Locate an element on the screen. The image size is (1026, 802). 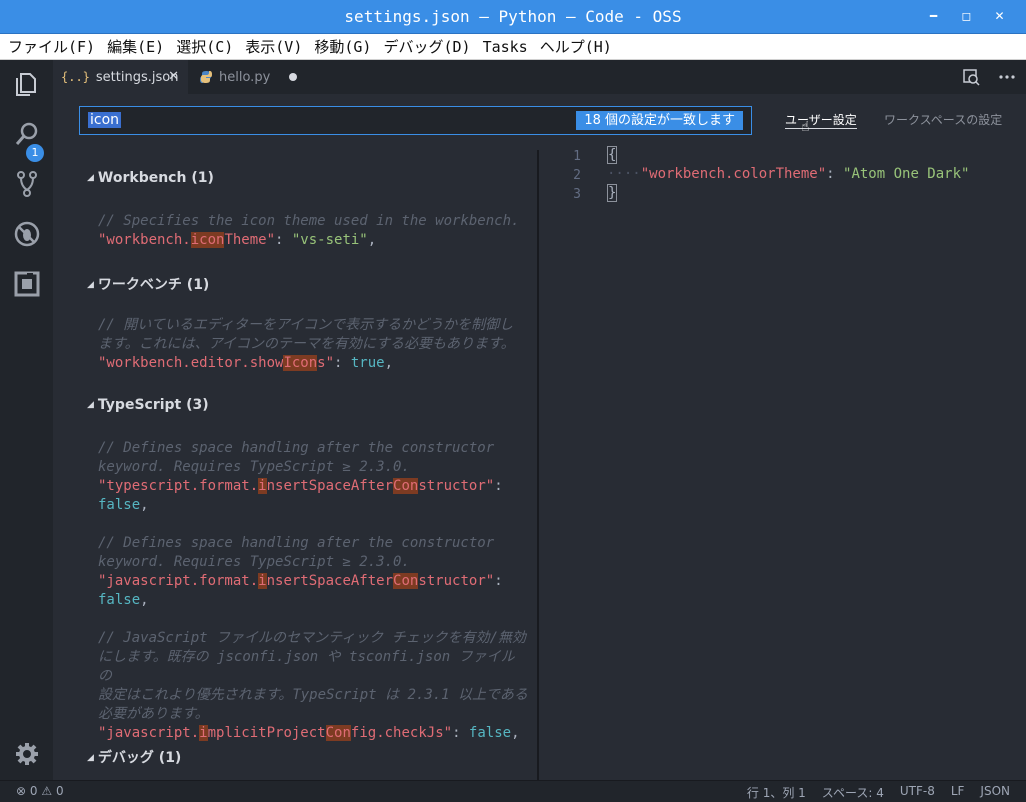
close-tab-icon: ✕ is located at coordinates (173, 76).